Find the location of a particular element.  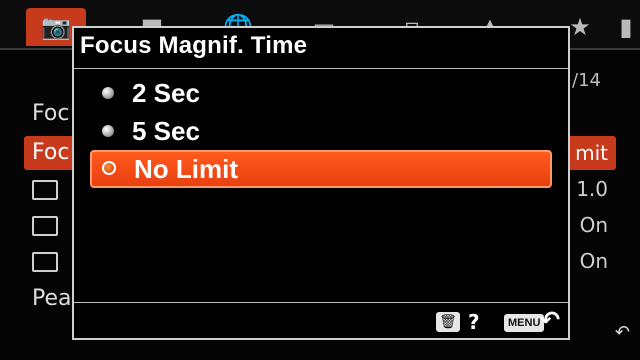

menu-button: MENU is located at coordinates (524, 323).